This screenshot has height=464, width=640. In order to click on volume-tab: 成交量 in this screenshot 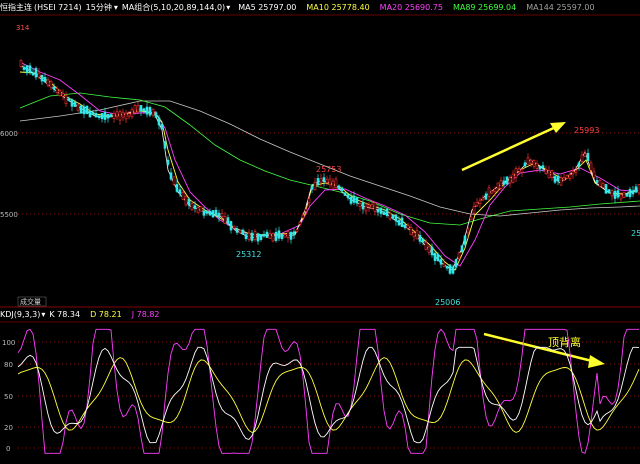, I will do `click(30, 301)`.